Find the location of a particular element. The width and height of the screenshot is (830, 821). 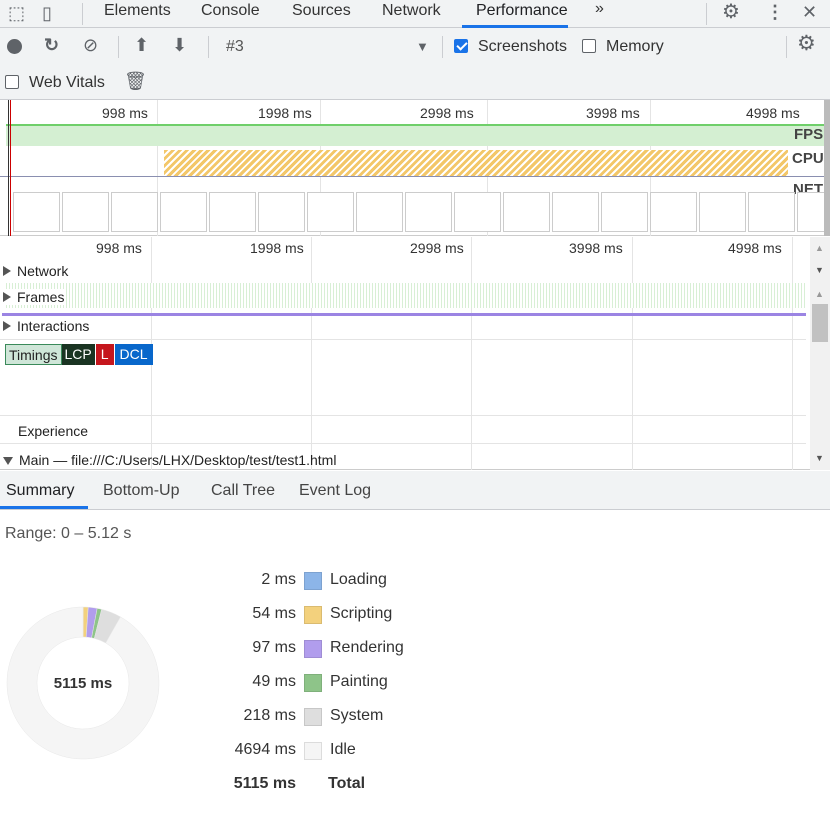

tab-event-log: Event Log is located at coordinates (335, 491).